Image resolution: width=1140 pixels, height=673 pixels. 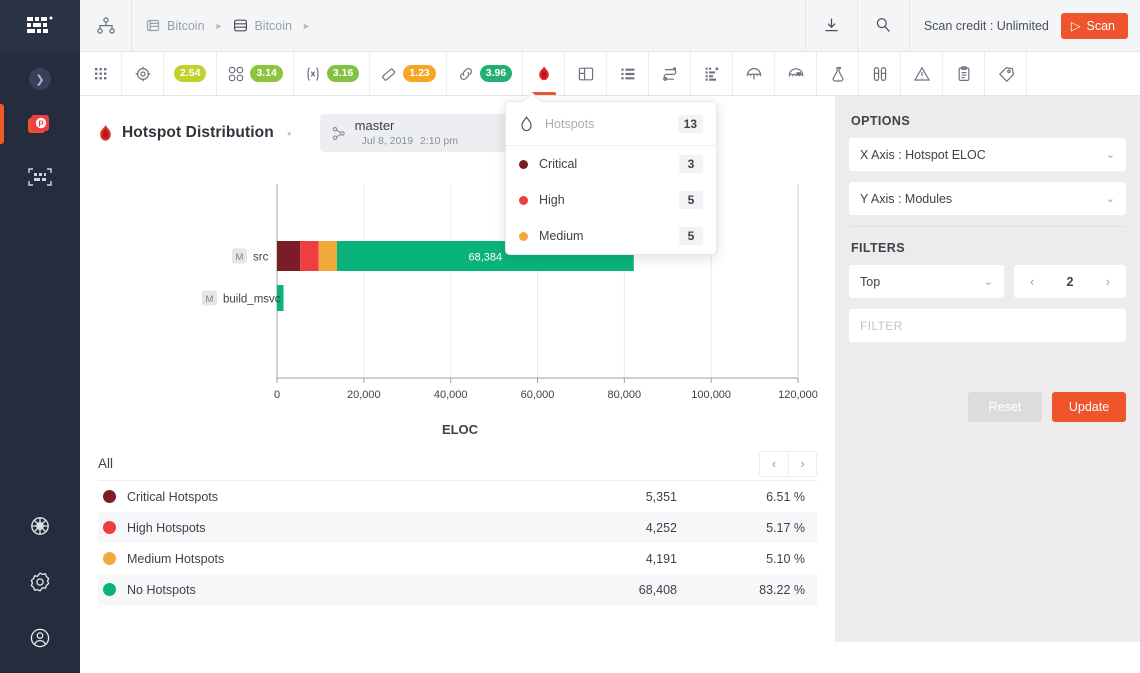 What do you see at coordinates (987, 154) in the screenshot?
I see `x-axis-select: X Axis : Hotspot ELOC ⌄` at bounding box center [987, 154].